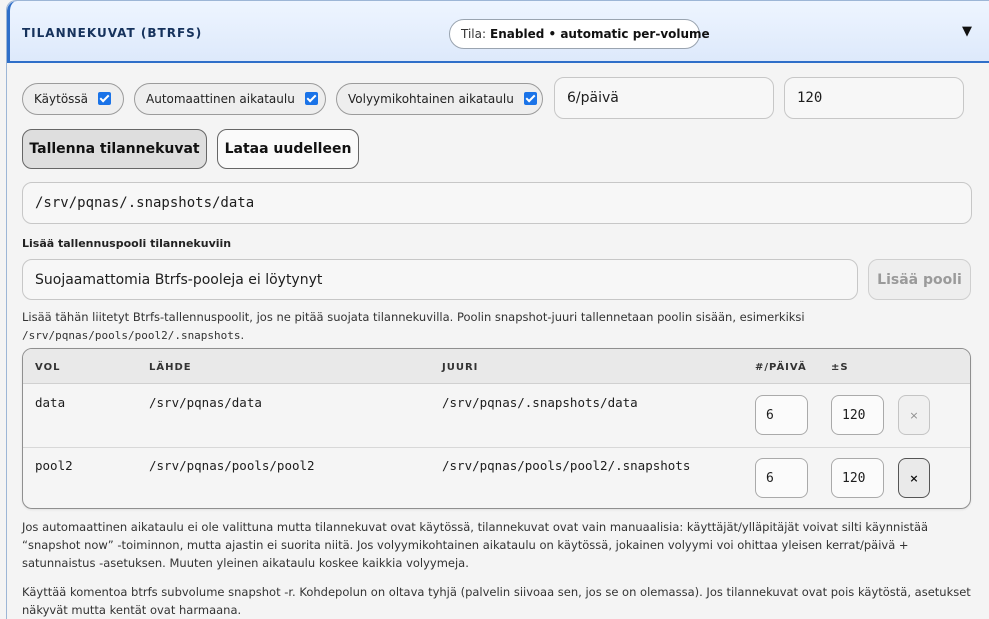 Image resolution: width=989 pixels, height=619 pixels. Describe the element at coordinates (232, 465) in the screenshot. I see `row-source: /srv/pqnas/pools/pool2` at that location.